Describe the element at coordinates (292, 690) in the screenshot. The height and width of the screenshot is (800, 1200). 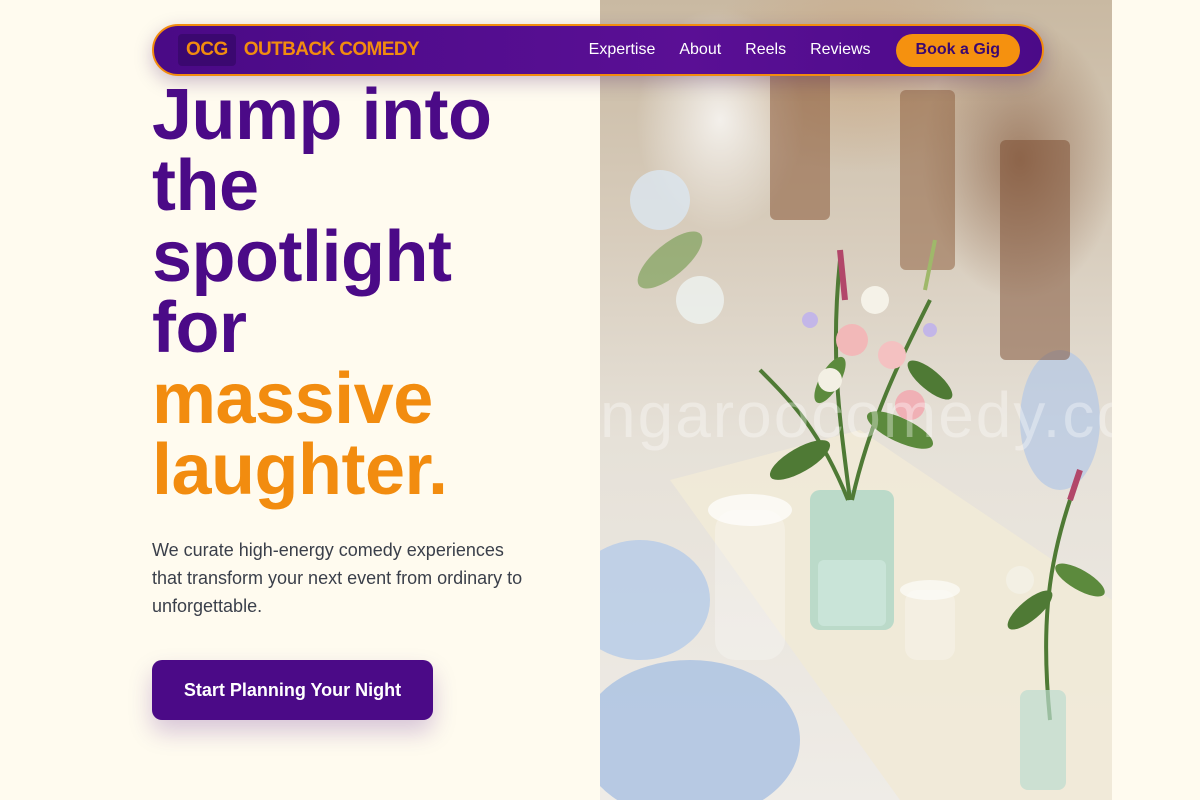
I see `start-planning-button: Start Planning Your Night` at that location.